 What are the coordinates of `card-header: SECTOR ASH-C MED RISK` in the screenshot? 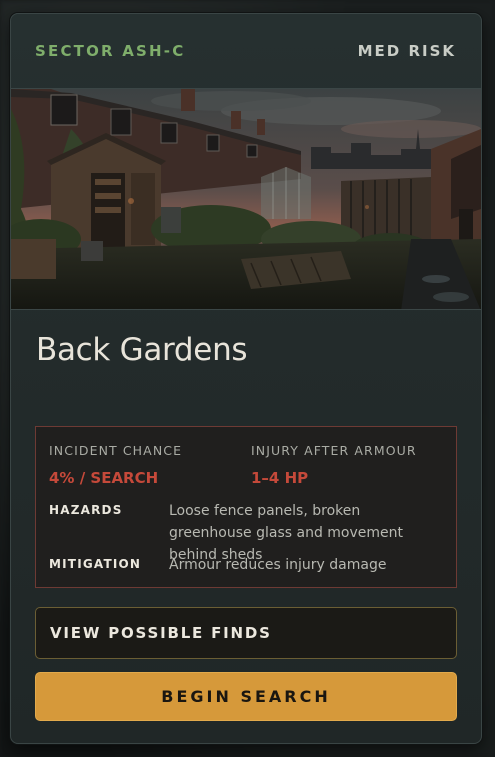 It's located at (246, 51).